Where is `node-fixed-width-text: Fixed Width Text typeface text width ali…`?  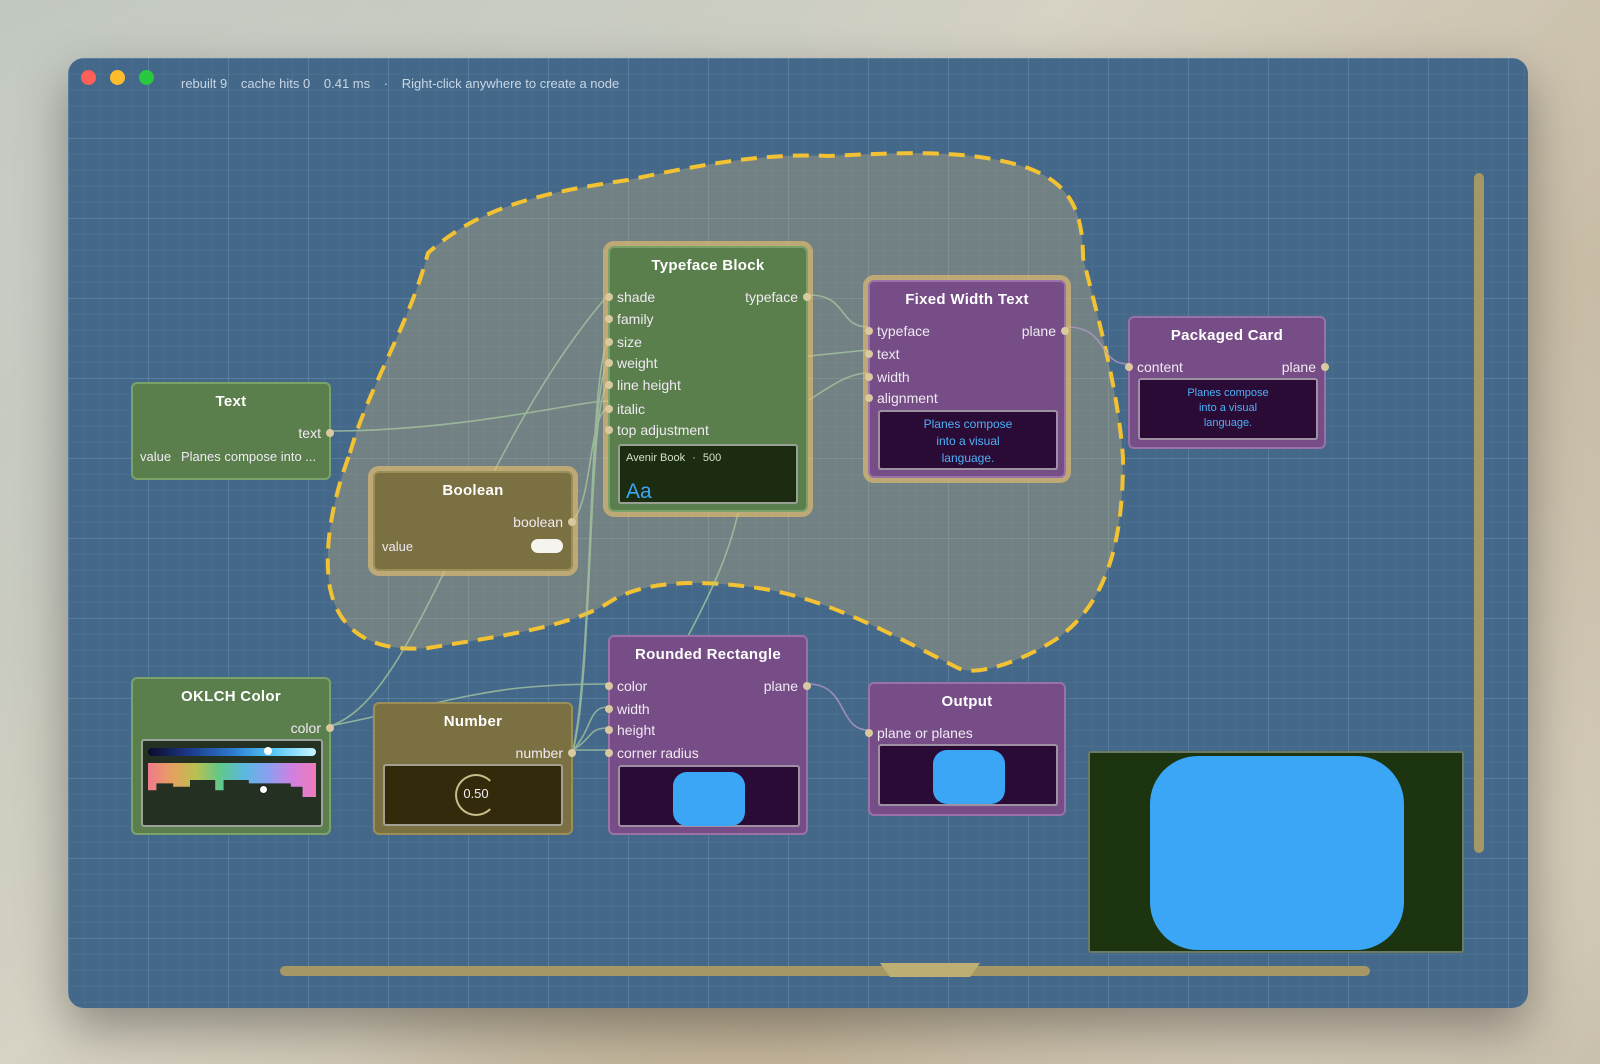 node-fixed-width-text: Fixed Width Text typeface text width ali… is located at coordinates (967, 379).